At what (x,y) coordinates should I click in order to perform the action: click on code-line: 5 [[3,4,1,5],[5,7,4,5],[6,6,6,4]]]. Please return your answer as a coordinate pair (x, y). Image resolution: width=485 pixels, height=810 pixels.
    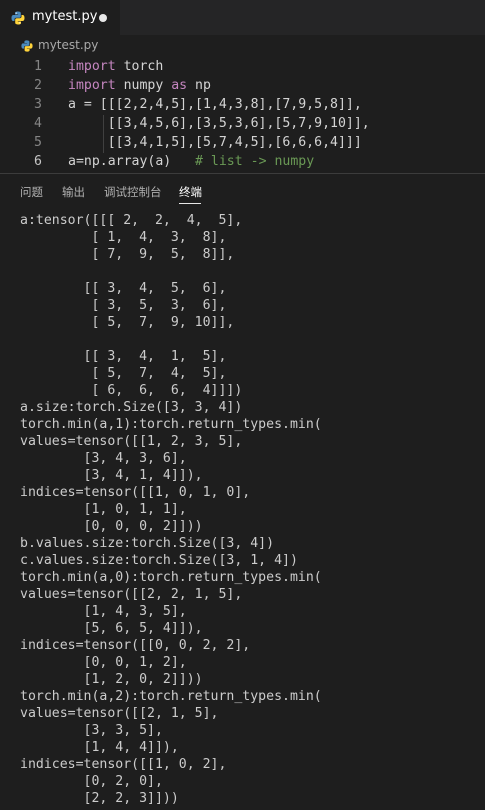
    Looking at the image, I should click on (242, 142).